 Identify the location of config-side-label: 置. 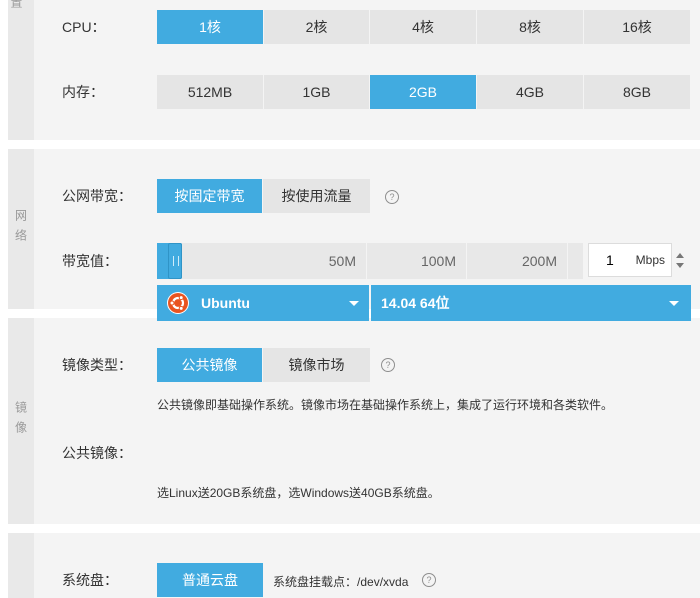
(16, 8).